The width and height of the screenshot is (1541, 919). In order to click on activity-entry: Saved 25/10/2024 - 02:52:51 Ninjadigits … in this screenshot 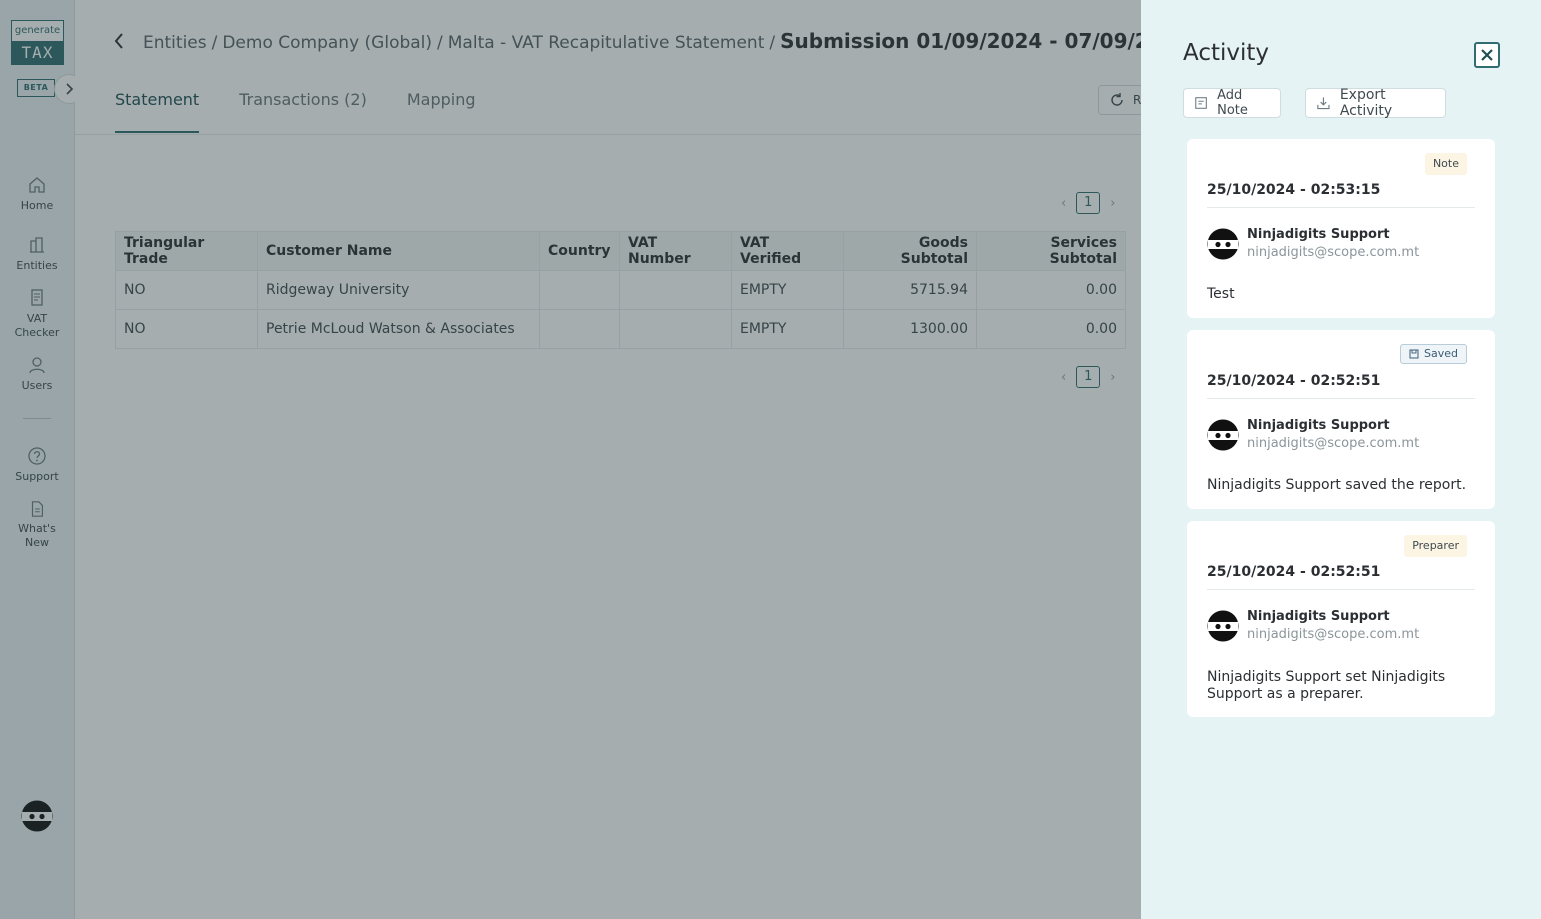, I will do `click(1341, 419)`.